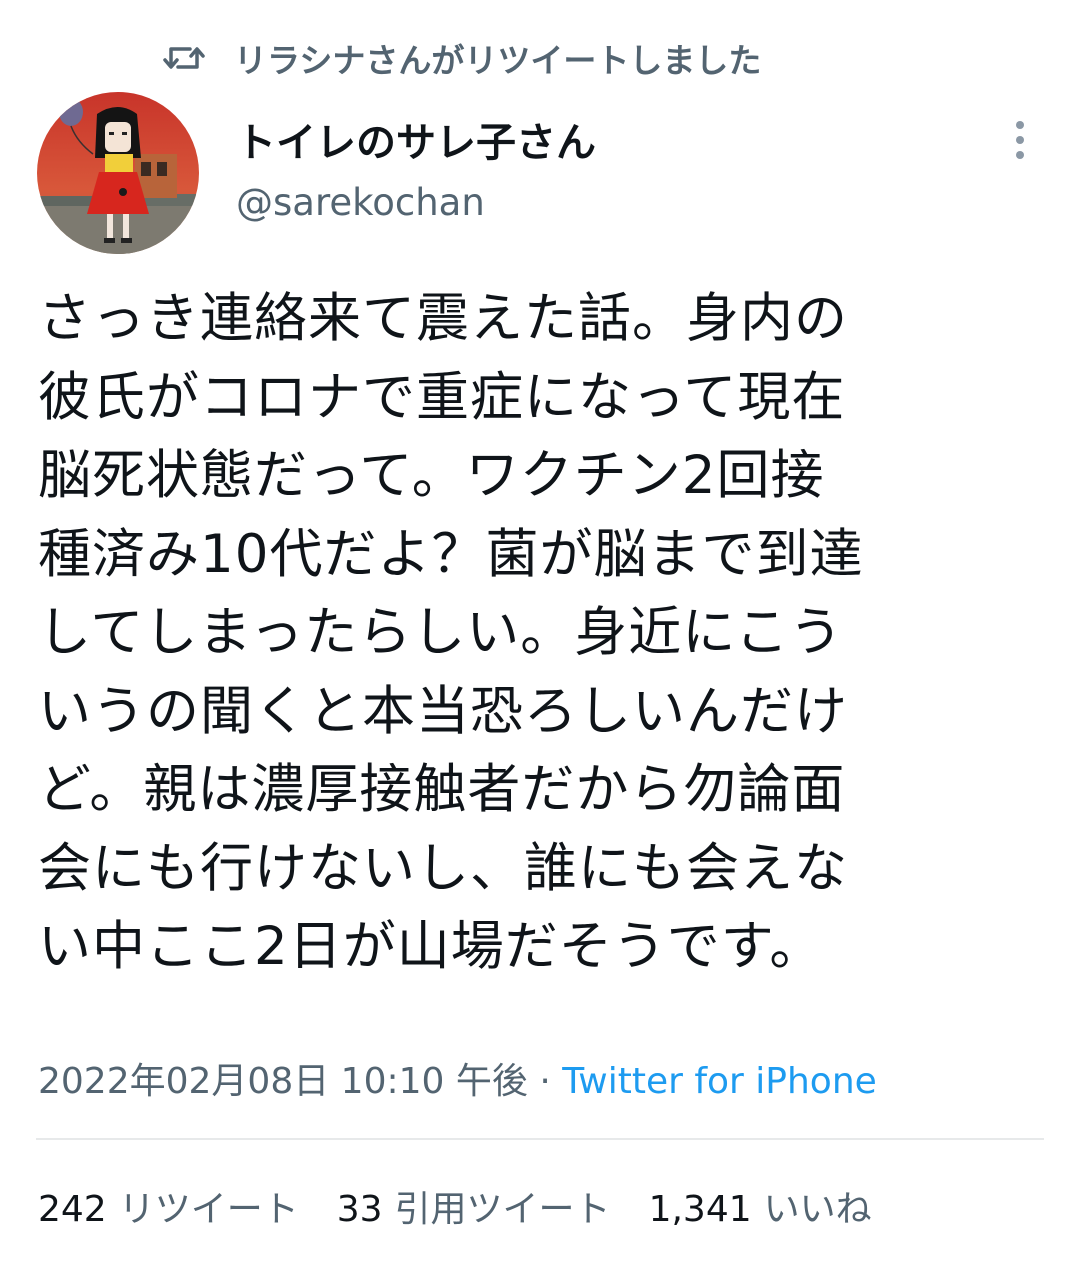  Describe the element at coordinates (498, 60) in the screenshot. I see `retweet-header-text: リラシナさんがリツイートしました` at that location.